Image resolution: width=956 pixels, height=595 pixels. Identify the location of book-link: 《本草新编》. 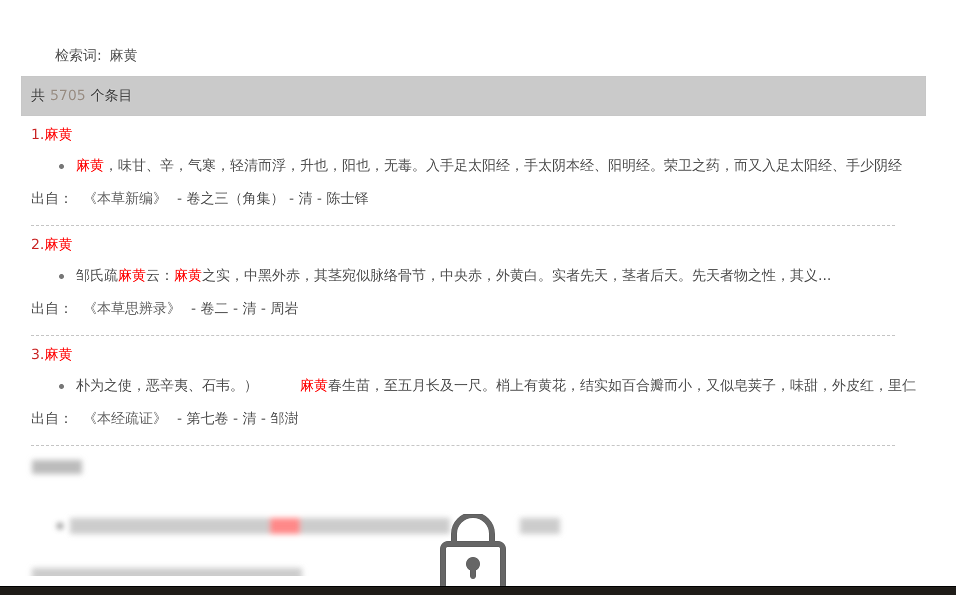
(125, 199).